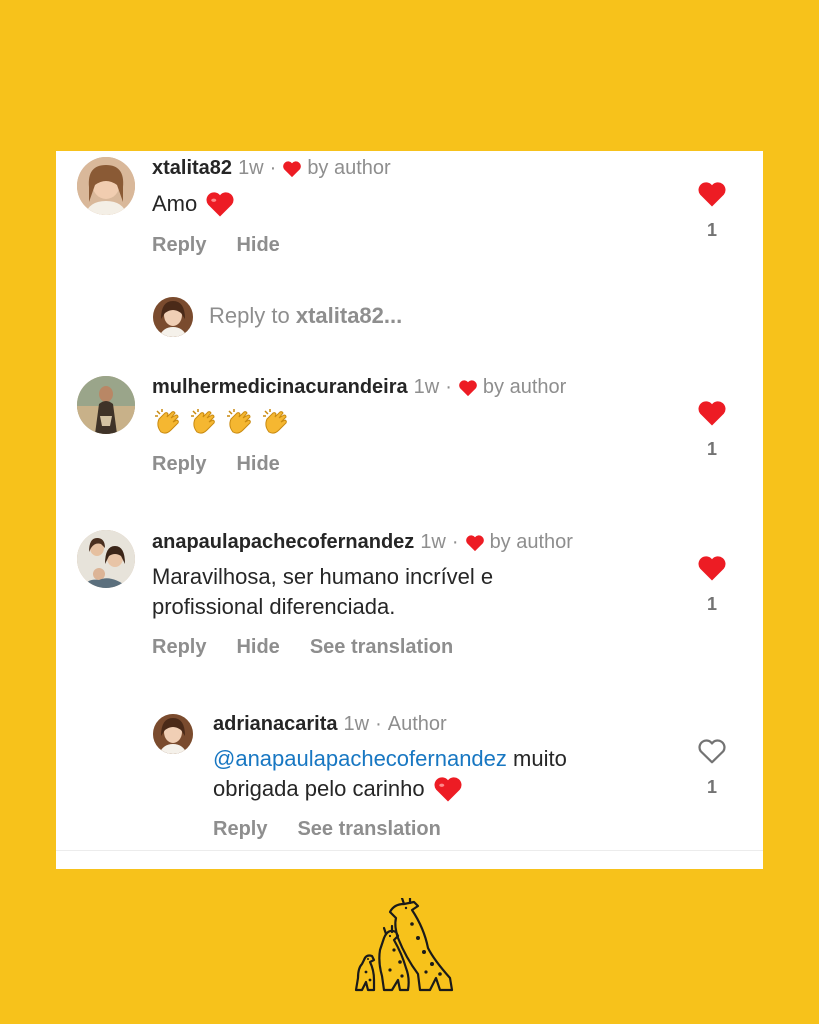 This screenshot has height=1024, width=819. Describe the element at coordinates (360, 758) in the screenshot. I see `mention-link: @anapaulapachecofernandez` at that location.